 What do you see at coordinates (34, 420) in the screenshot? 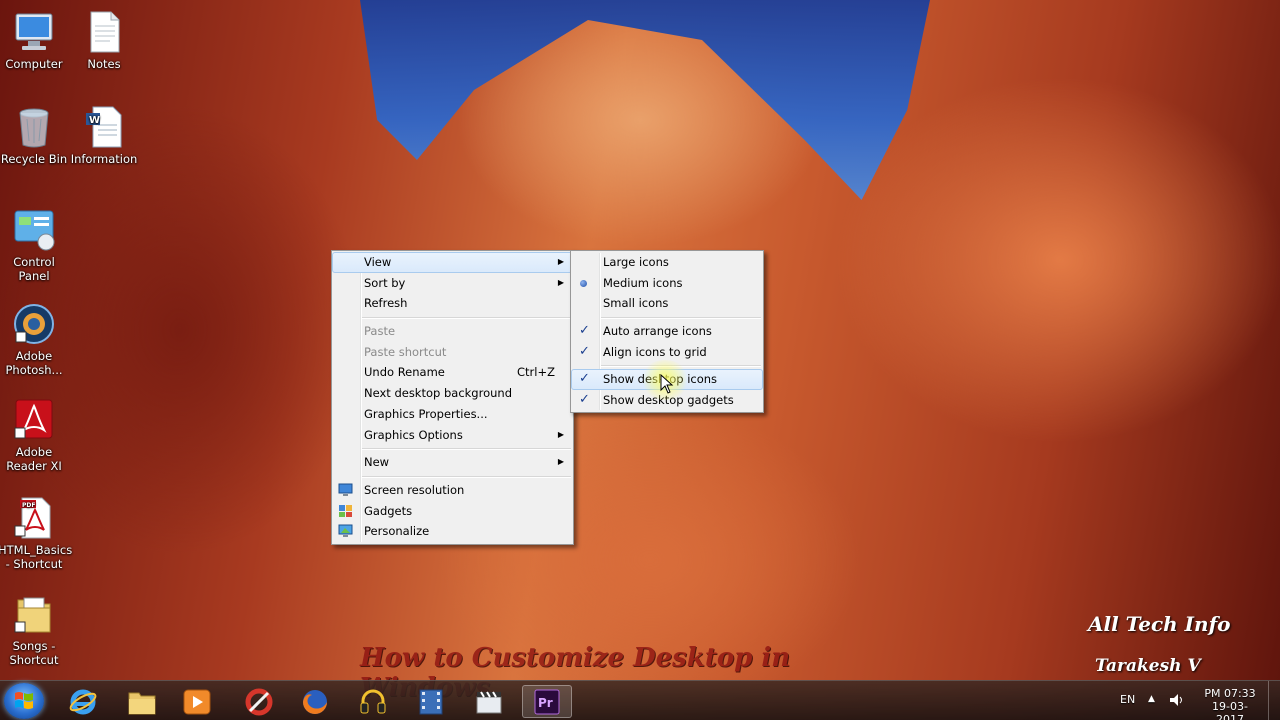
I see `adobe-reader-icon` at bounding box center [34, 420].